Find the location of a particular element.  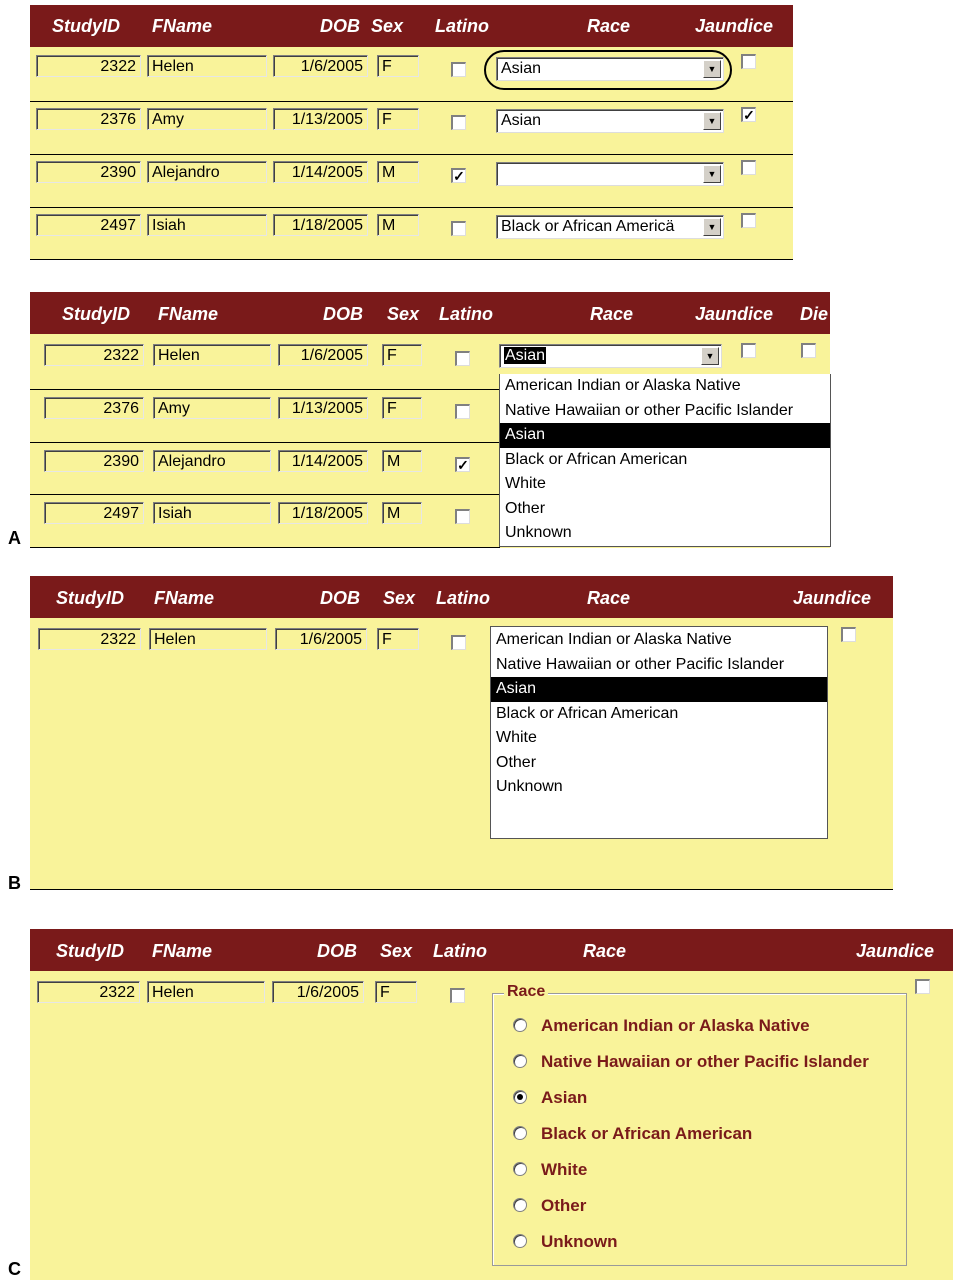

radio-button-selected-icon is located at coordinates (520, 1096).